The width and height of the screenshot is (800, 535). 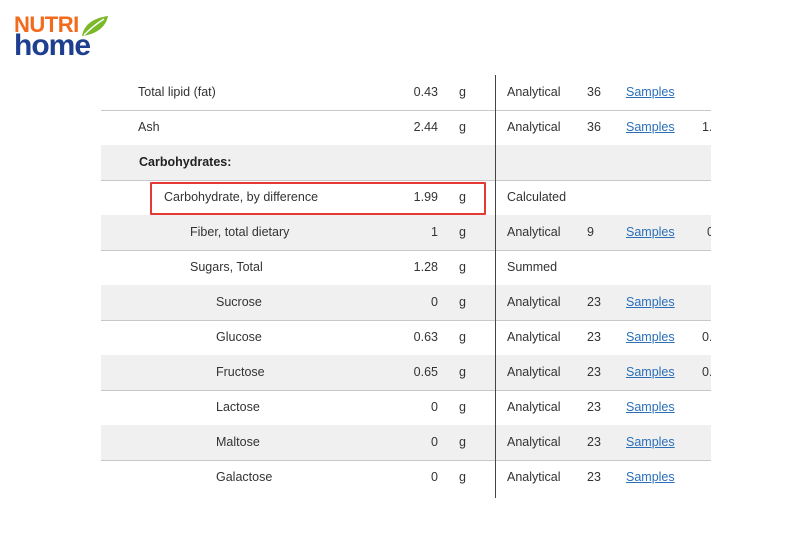 I want to click on nutrient-name: Sucrose, so click(x=239, y=302).